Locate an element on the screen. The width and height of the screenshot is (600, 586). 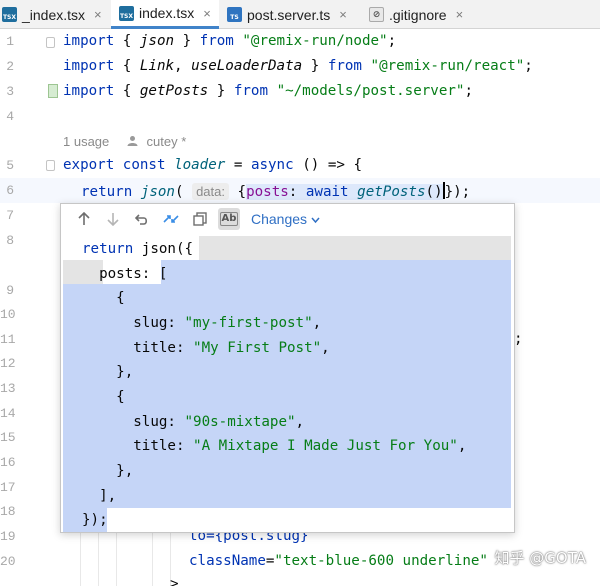
tab-label: post.server.ts is located at coordinates (289, 14).